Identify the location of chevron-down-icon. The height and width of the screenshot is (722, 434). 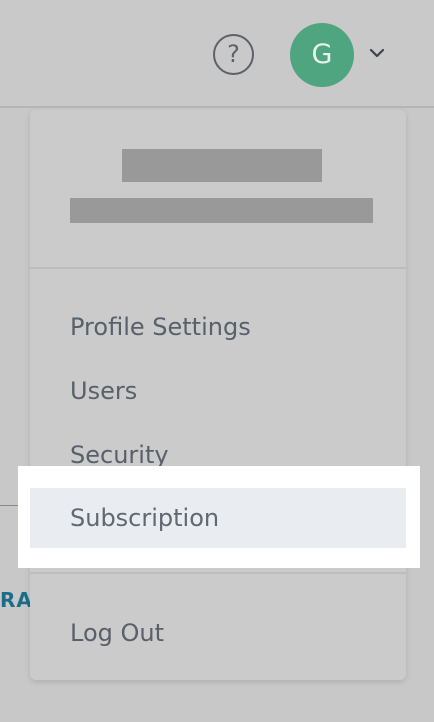
(377, 53).